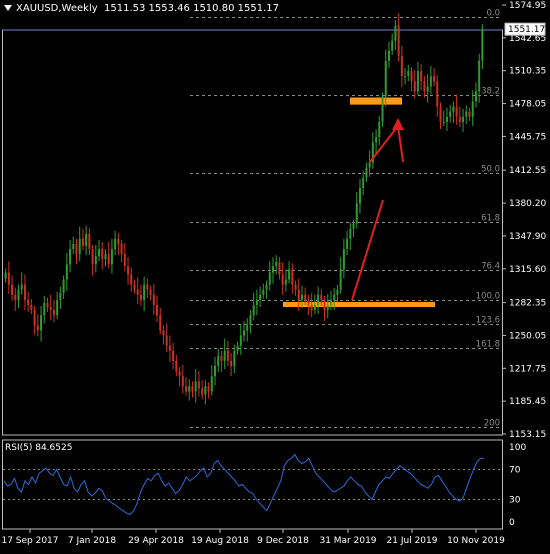 This screenshot has height=554, width=550. I want to click on rsi-tick-label: 30, so click(515, 501).